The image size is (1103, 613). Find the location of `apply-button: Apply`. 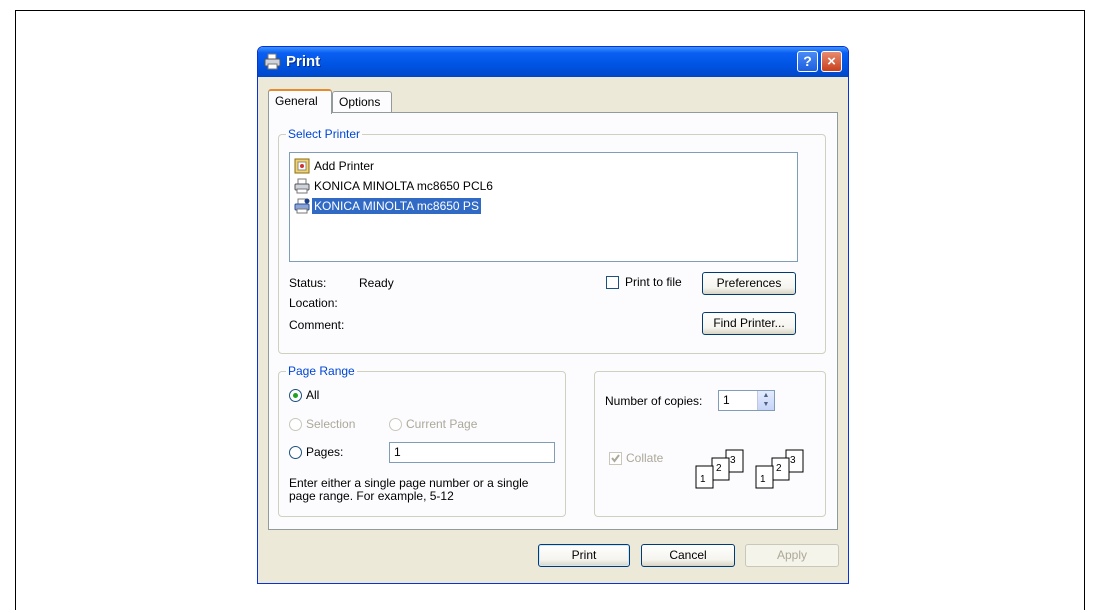

apply-button: Apply is located at coordinates (792, 555).